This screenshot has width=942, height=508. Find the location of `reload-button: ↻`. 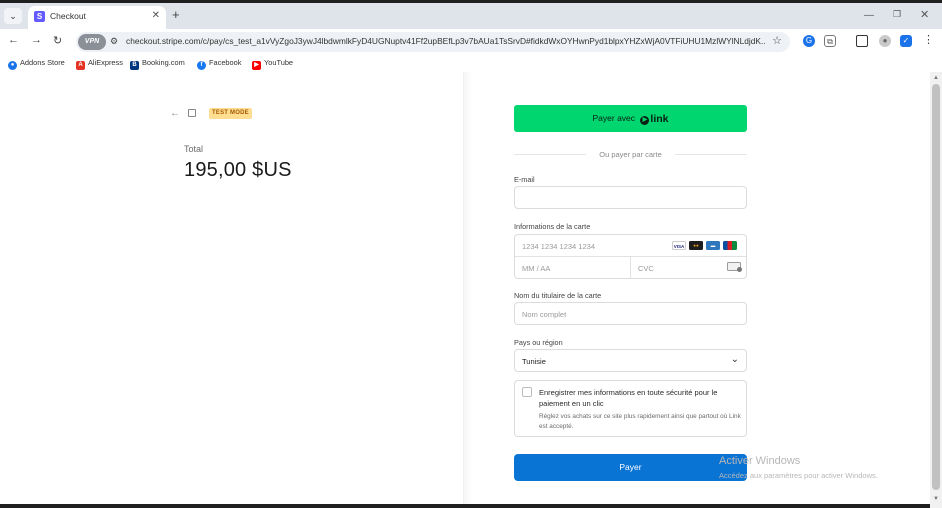

reload-button: ↻ is located at coordinates (57, 40).